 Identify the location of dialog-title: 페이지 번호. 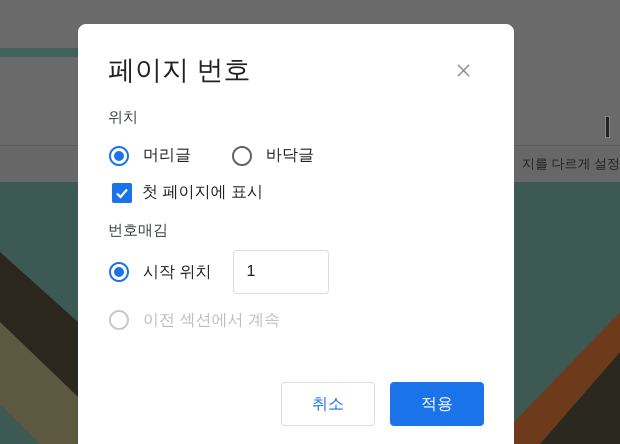
(179, 70).